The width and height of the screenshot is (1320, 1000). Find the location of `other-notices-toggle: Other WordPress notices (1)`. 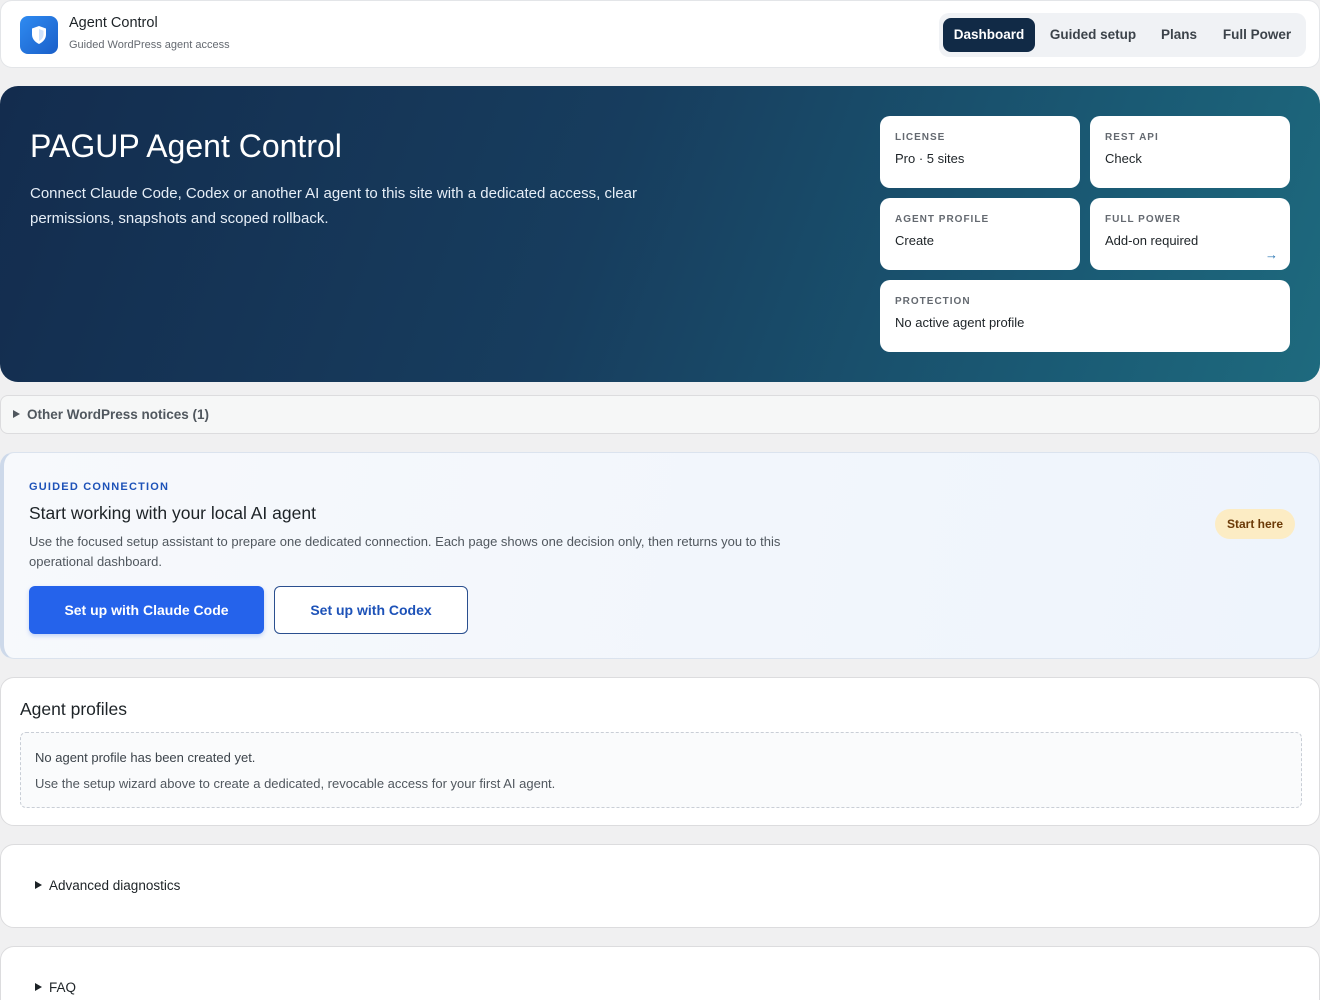

other-notices-toggle: Other WordPress notices (1) is located at coordinates (660, 414).